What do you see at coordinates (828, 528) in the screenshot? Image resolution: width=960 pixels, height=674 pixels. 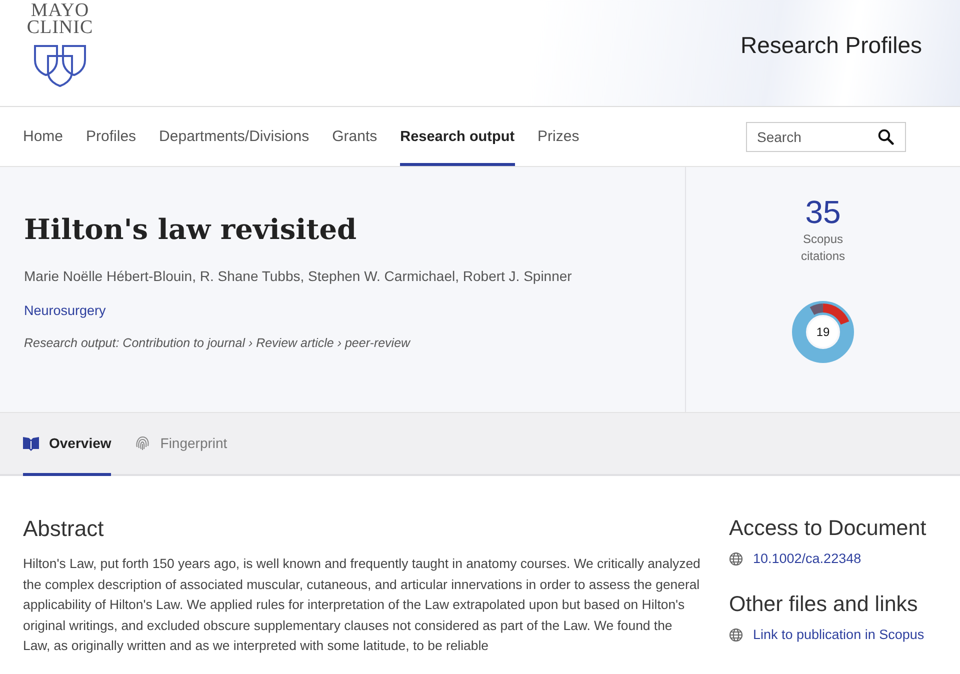 I see `section-heading: Access to Document` at bounding box center [828, 528].